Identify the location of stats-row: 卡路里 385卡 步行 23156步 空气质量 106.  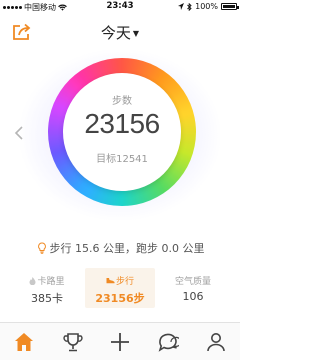
(120, 288).